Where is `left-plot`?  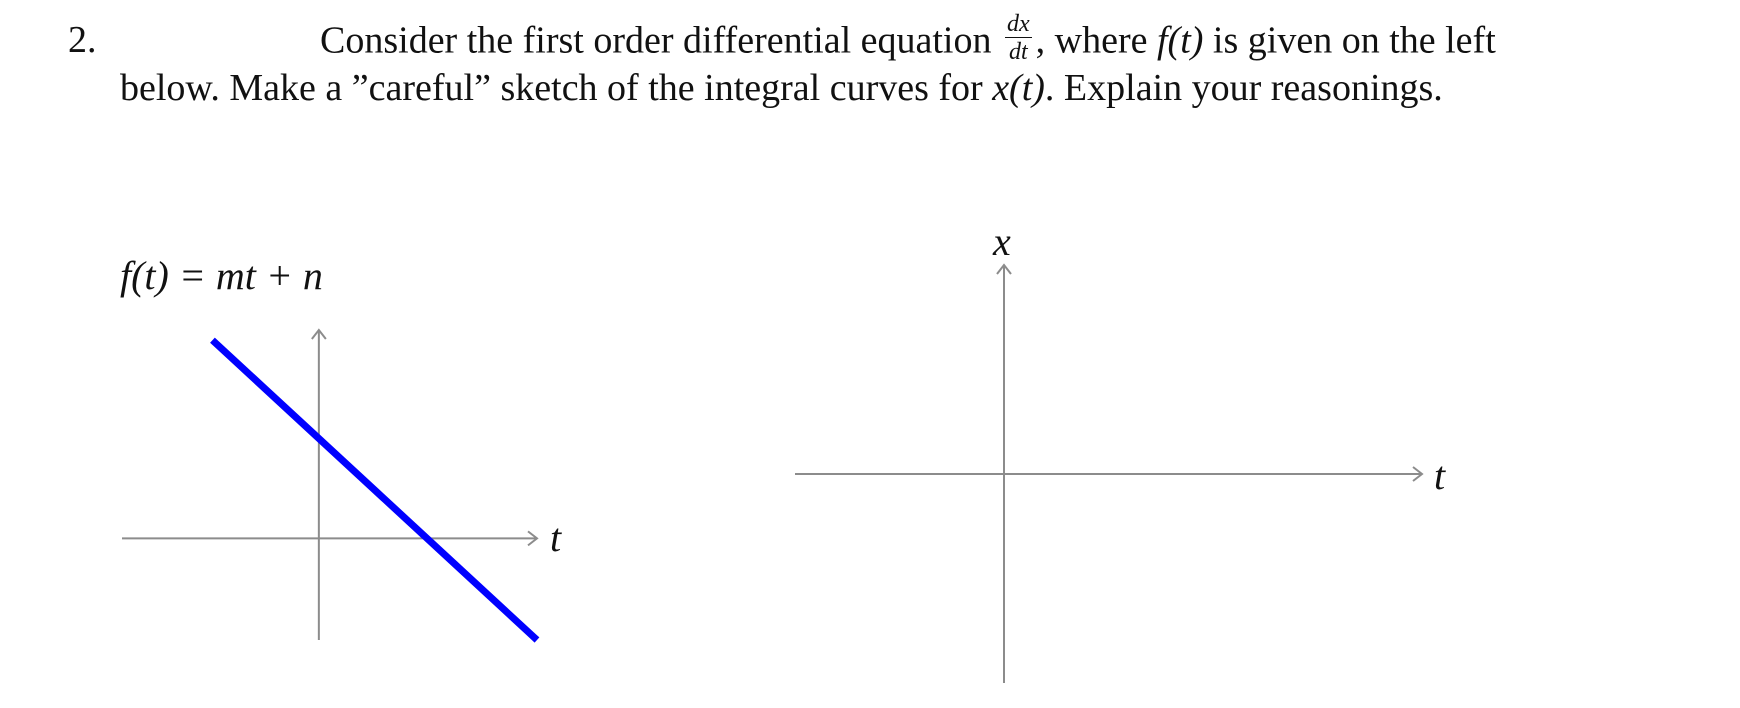 left-plot is located at coordinates (331, 485).